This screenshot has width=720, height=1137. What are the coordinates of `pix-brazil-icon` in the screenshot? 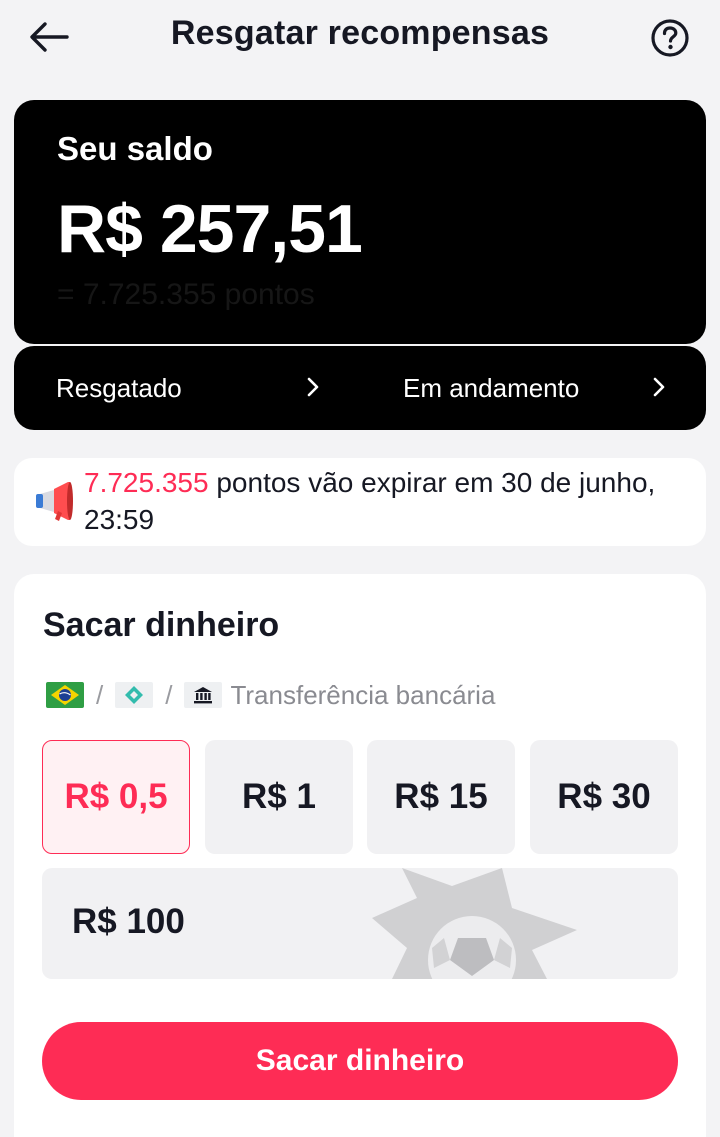 It's located at (65, 695).